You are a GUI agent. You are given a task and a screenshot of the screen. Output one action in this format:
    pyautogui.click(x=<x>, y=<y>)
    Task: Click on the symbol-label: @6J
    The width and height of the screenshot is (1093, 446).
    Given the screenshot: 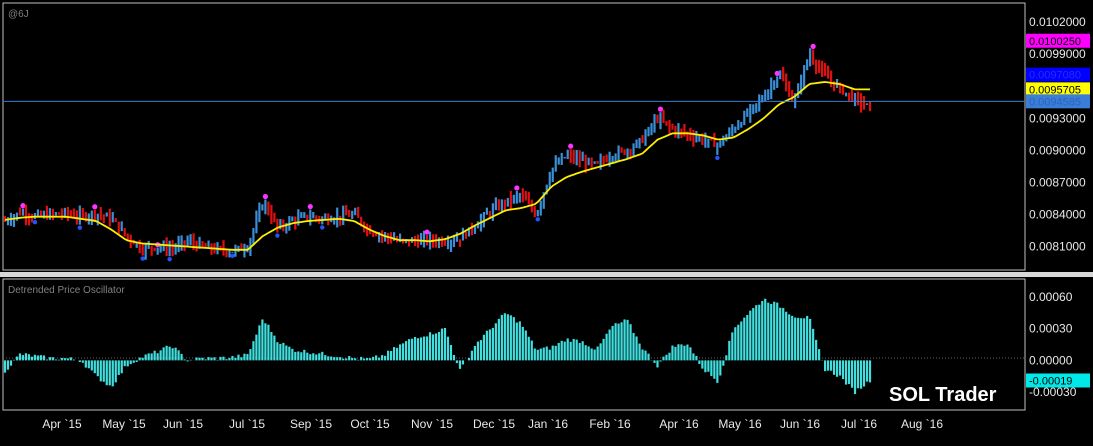 What is the action you would take?
    pyautogui.click(x=18, y=14)
    